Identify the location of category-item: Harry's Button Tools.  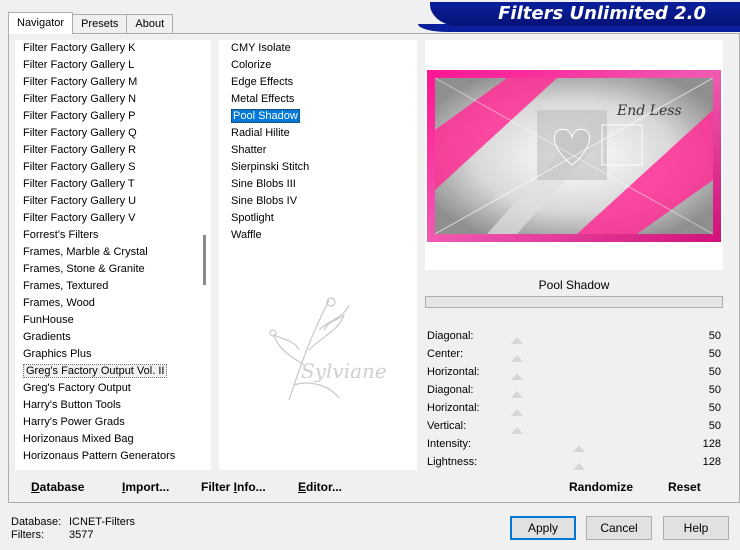
(113, 405).